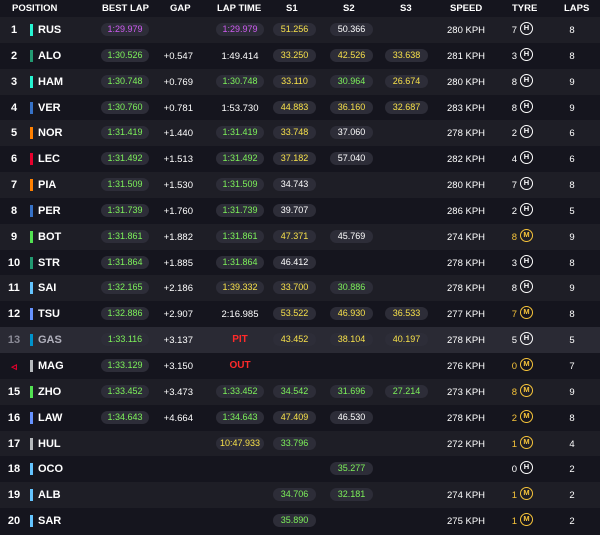 The width and height of the screenshot is (600, 535). Describe the element at coordinates (125, 133) in the screenshot. I see `best-lap-pill: 1:31.419` at that location.